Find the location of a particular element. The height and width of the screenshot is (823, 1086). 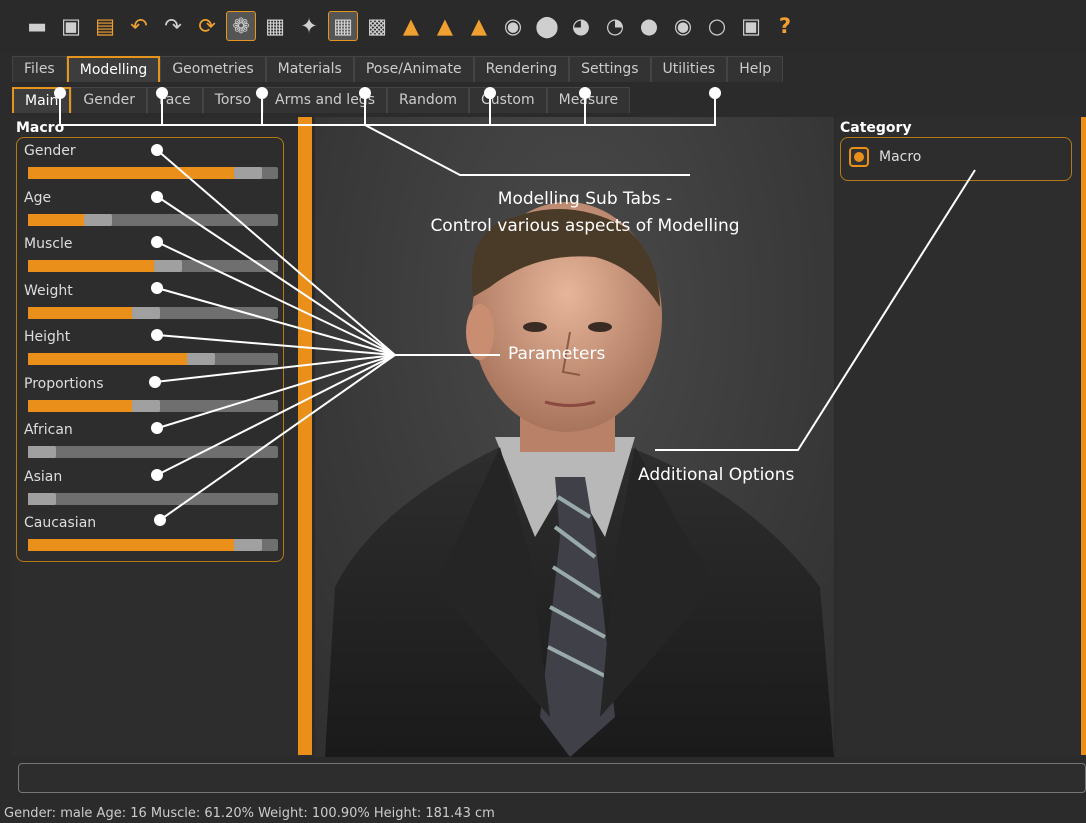

sub-tab-arms-and-legs: Arms and legs is located at coordinates (325, 100).